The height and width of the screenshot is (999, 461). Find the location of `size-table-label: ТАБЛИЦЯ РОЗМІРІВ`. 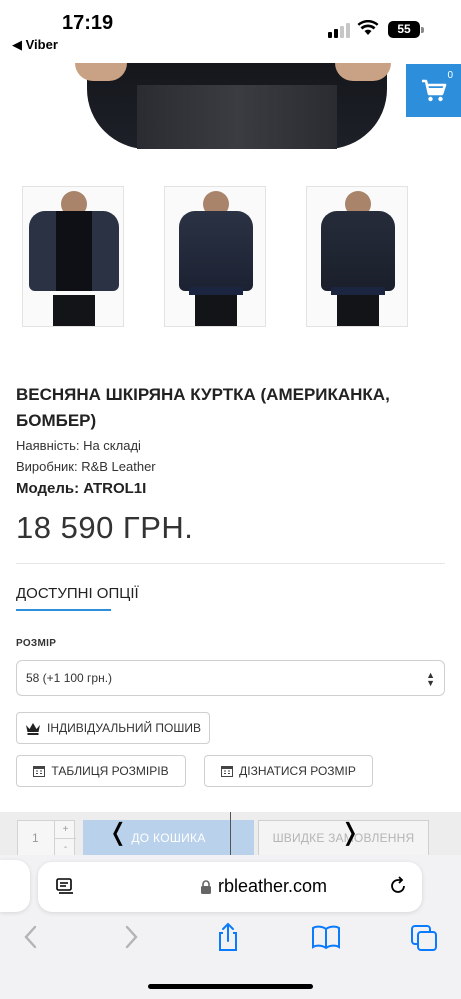

size-table-label: ТАБЛИЦЯ РОЗМІРІВ is located at coordinates (110, 771).